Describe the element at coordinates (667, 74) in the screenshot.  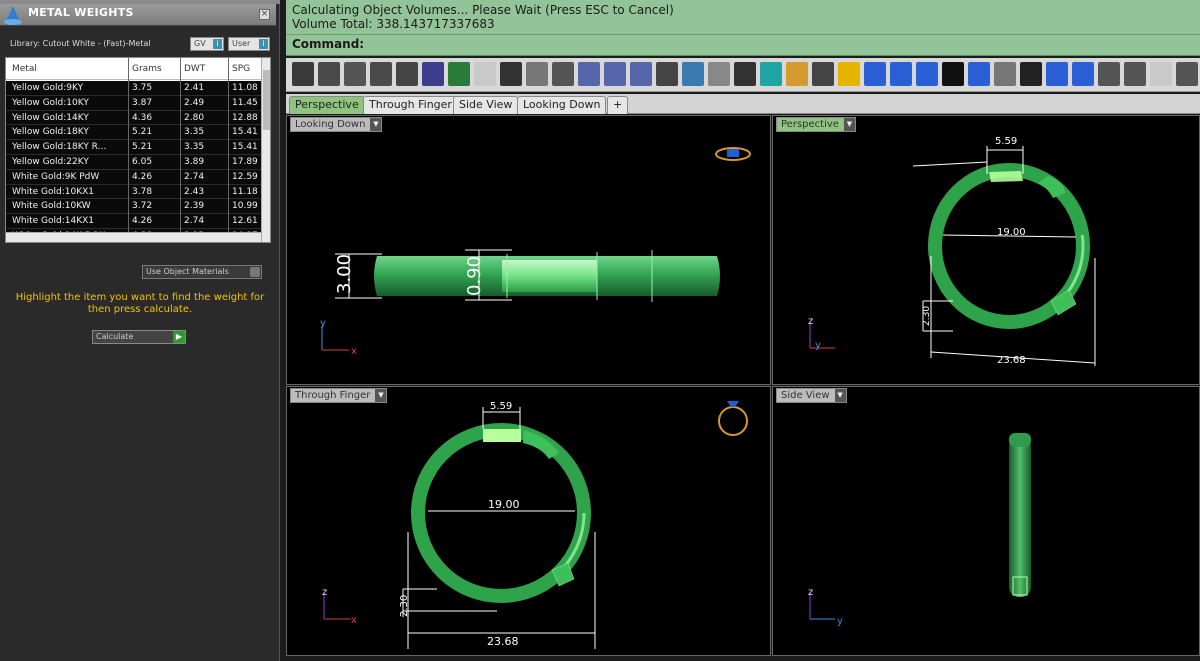
I see `triad-icon` at that location.